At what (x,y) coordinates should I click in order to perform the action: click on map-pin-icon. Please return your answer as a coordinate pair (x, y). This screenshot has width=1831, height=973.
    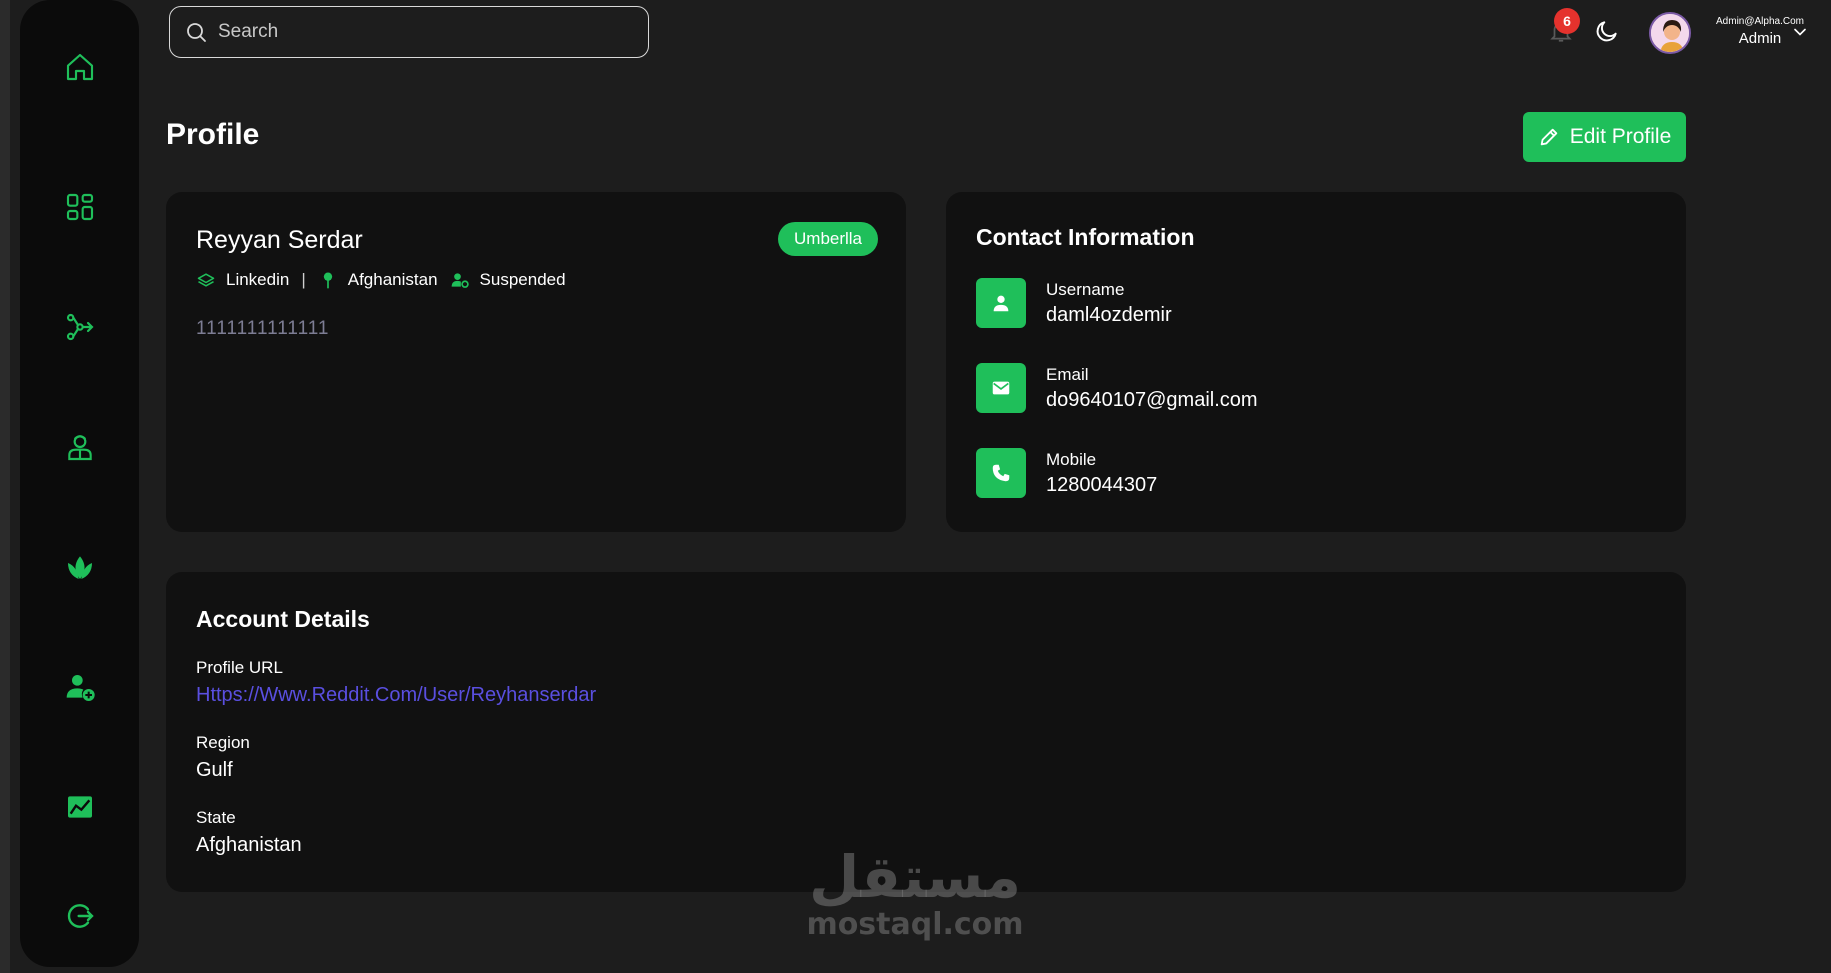
    Looking at the image, I should click on (327, 280).